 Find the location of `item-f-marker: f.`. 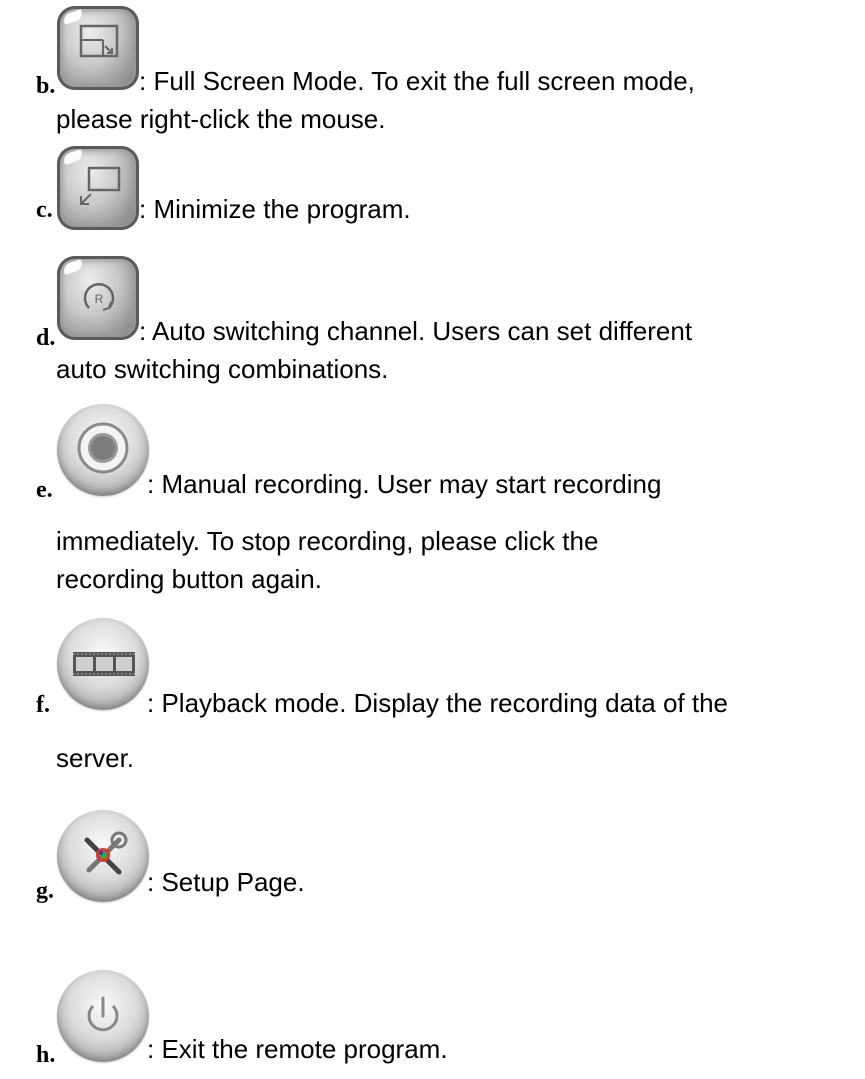

item-f-marker: f. is located at coordinates (43, 705).